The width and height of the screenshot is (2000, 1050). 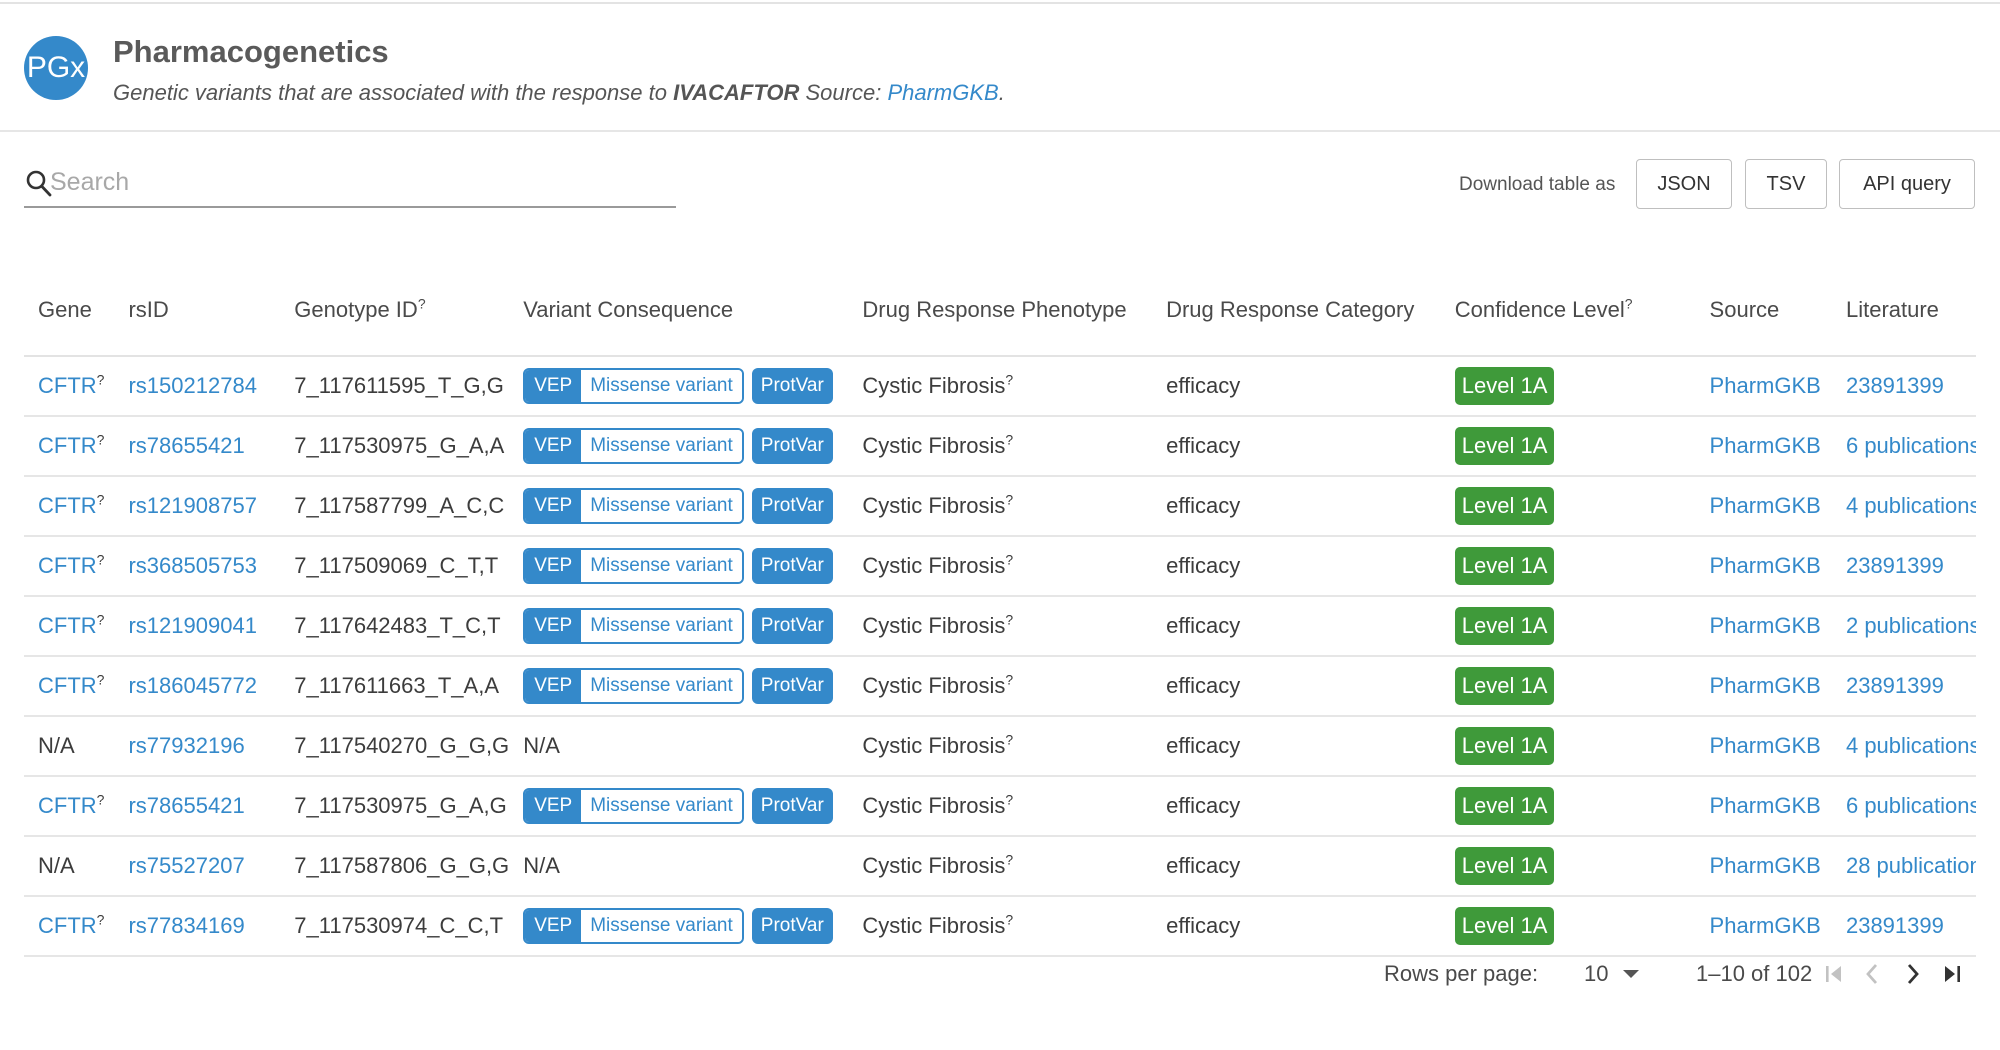 What do you see at coordinates (679, 310) in the screenshot?
I see `col-header-variant-consequence: Variant Consequence` at bounding box center [679, 310].